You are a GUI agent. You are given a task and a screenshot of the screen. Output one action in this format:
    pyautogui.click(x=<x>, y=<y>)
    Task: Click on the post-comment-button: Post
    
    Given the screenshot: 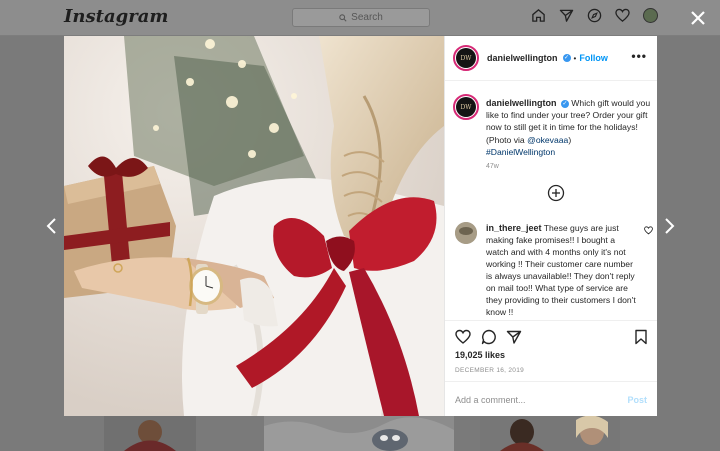 What is the action you would take?
    pyautogui.click(x=637, y=400)
    